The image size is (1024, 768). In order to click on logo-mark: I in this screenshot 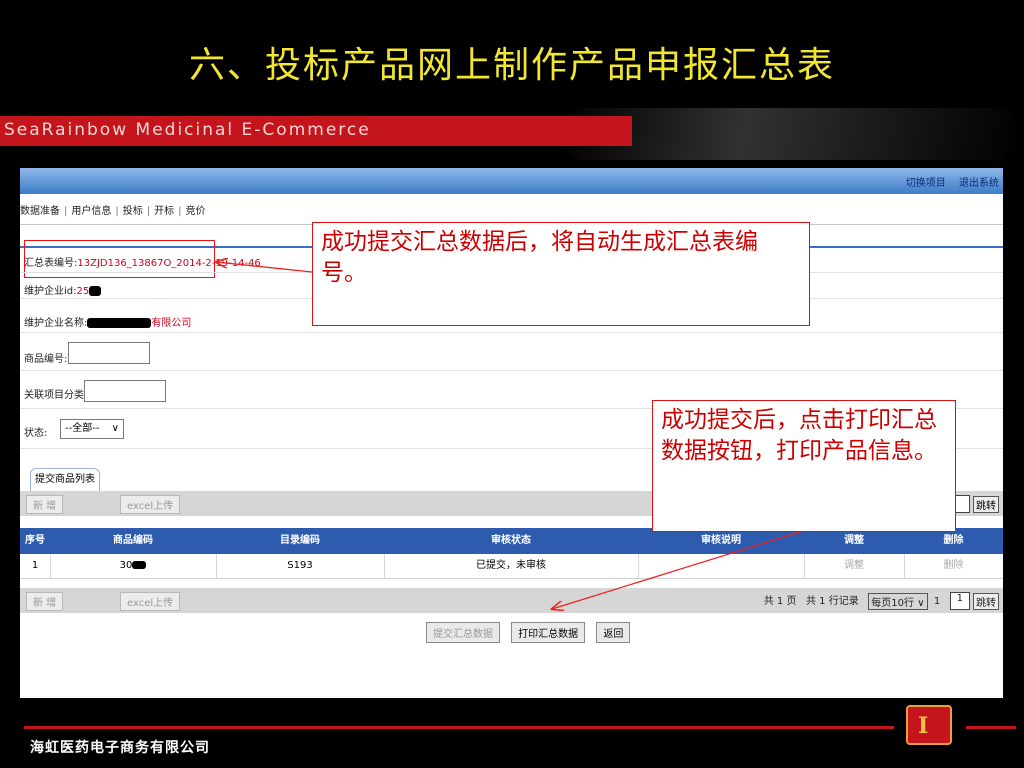, I will do `click(923, 726)`.